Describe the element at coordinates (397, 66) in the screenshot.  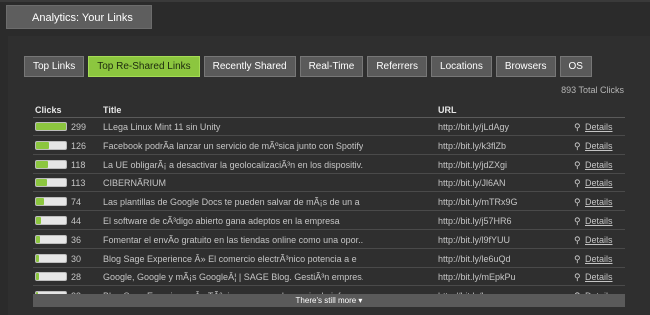
I see `tab-referrers: Referrers` at that location.